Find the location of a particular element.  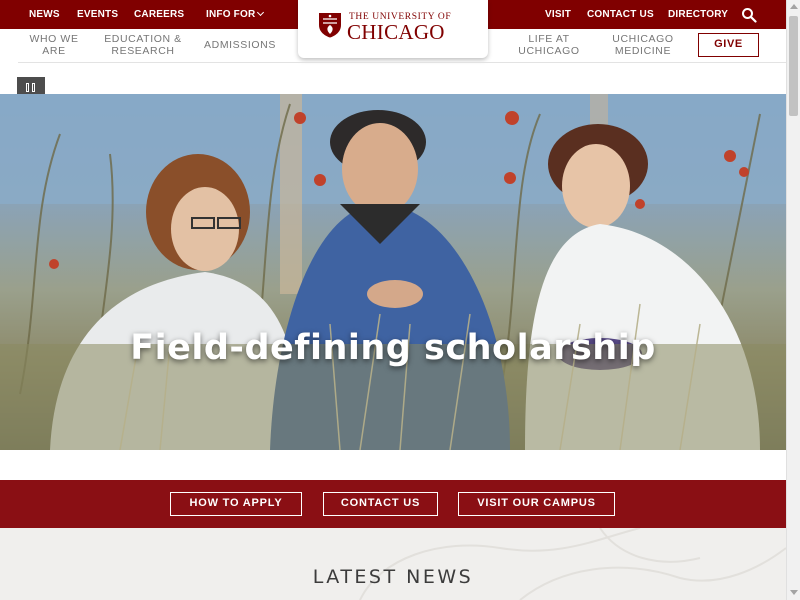

scroll-down-arrow-icon is located at coordinates (794, 592).